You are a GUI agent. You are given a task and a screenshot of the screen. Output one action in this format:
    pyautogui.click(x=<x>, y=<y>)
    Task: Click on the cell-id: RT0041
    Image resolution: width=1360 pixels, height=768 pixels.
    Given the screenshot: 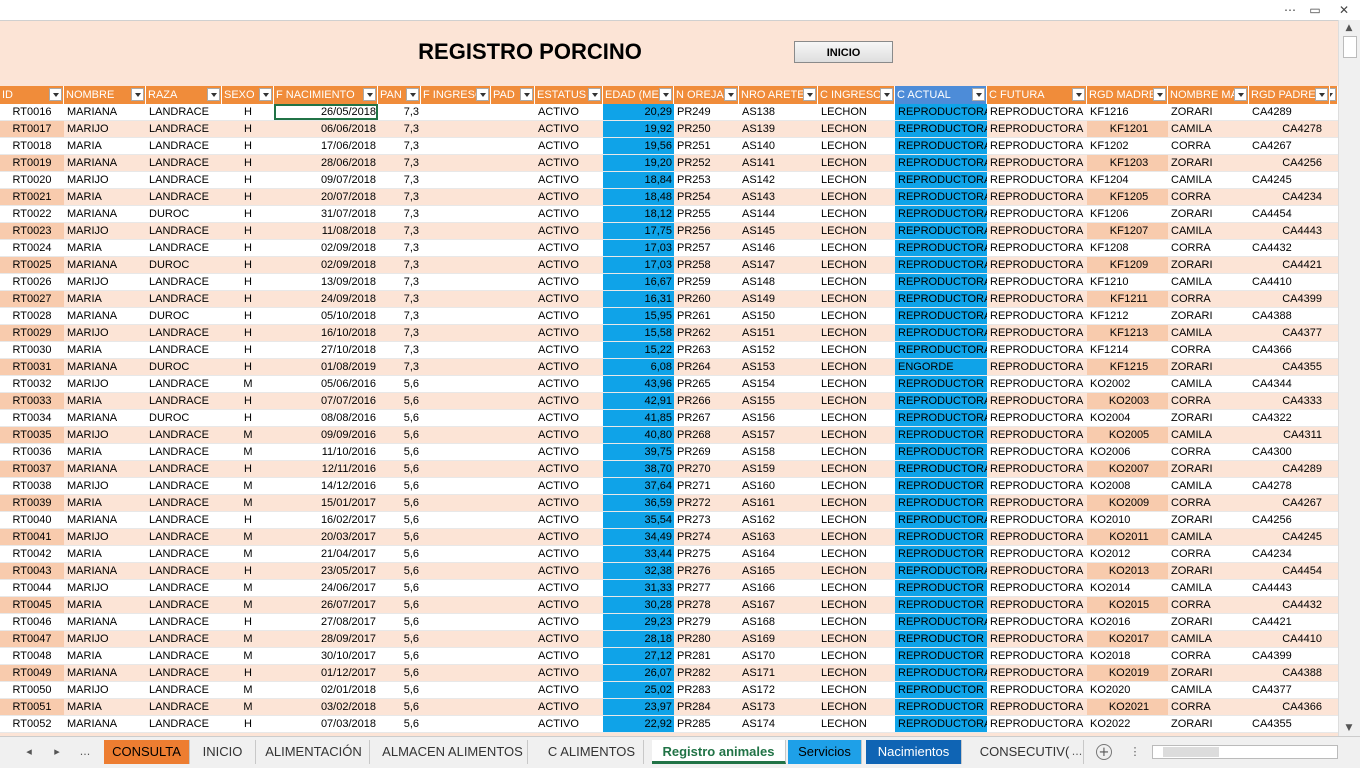 What is the action you would take?
    pyautogui.click(x=32, y=537)
    